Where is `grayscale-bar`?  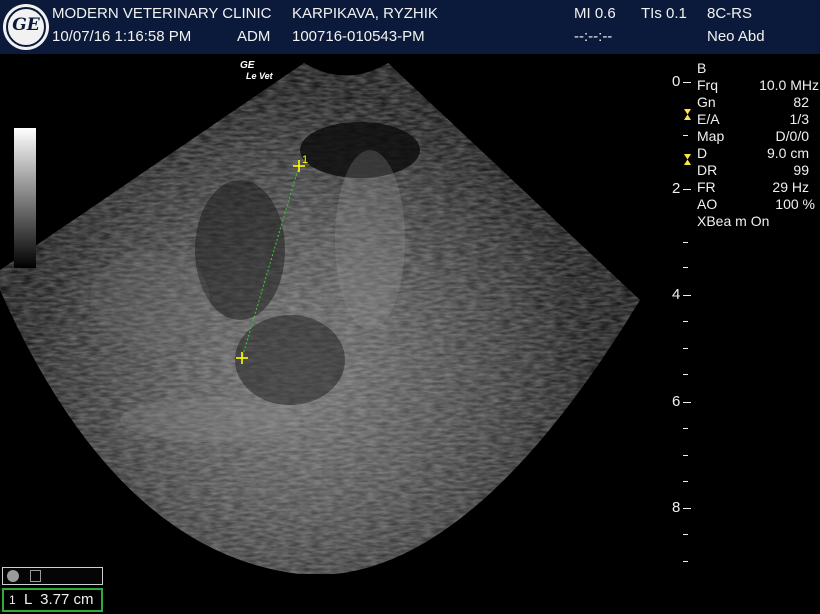 grayscale-bar is located at coordinates (25, 198).